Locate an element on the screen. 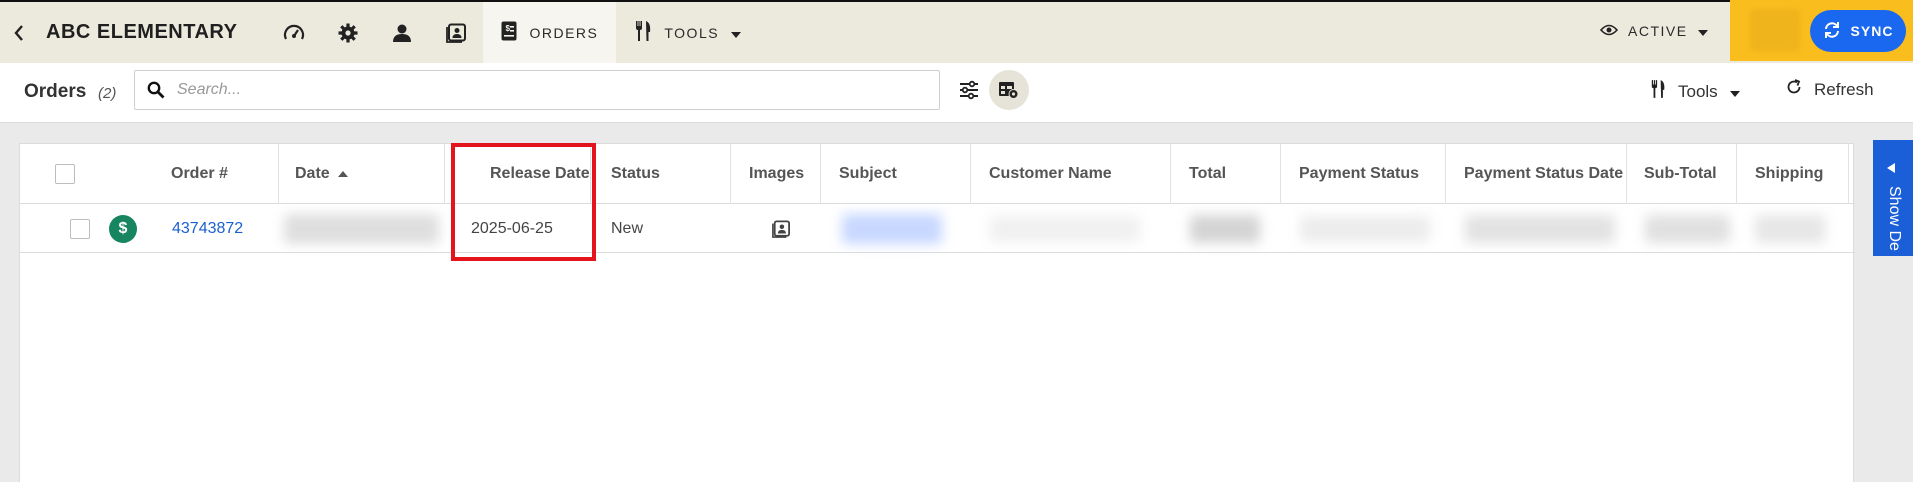  sub-total-cell is located at coordinates (1687, 229).